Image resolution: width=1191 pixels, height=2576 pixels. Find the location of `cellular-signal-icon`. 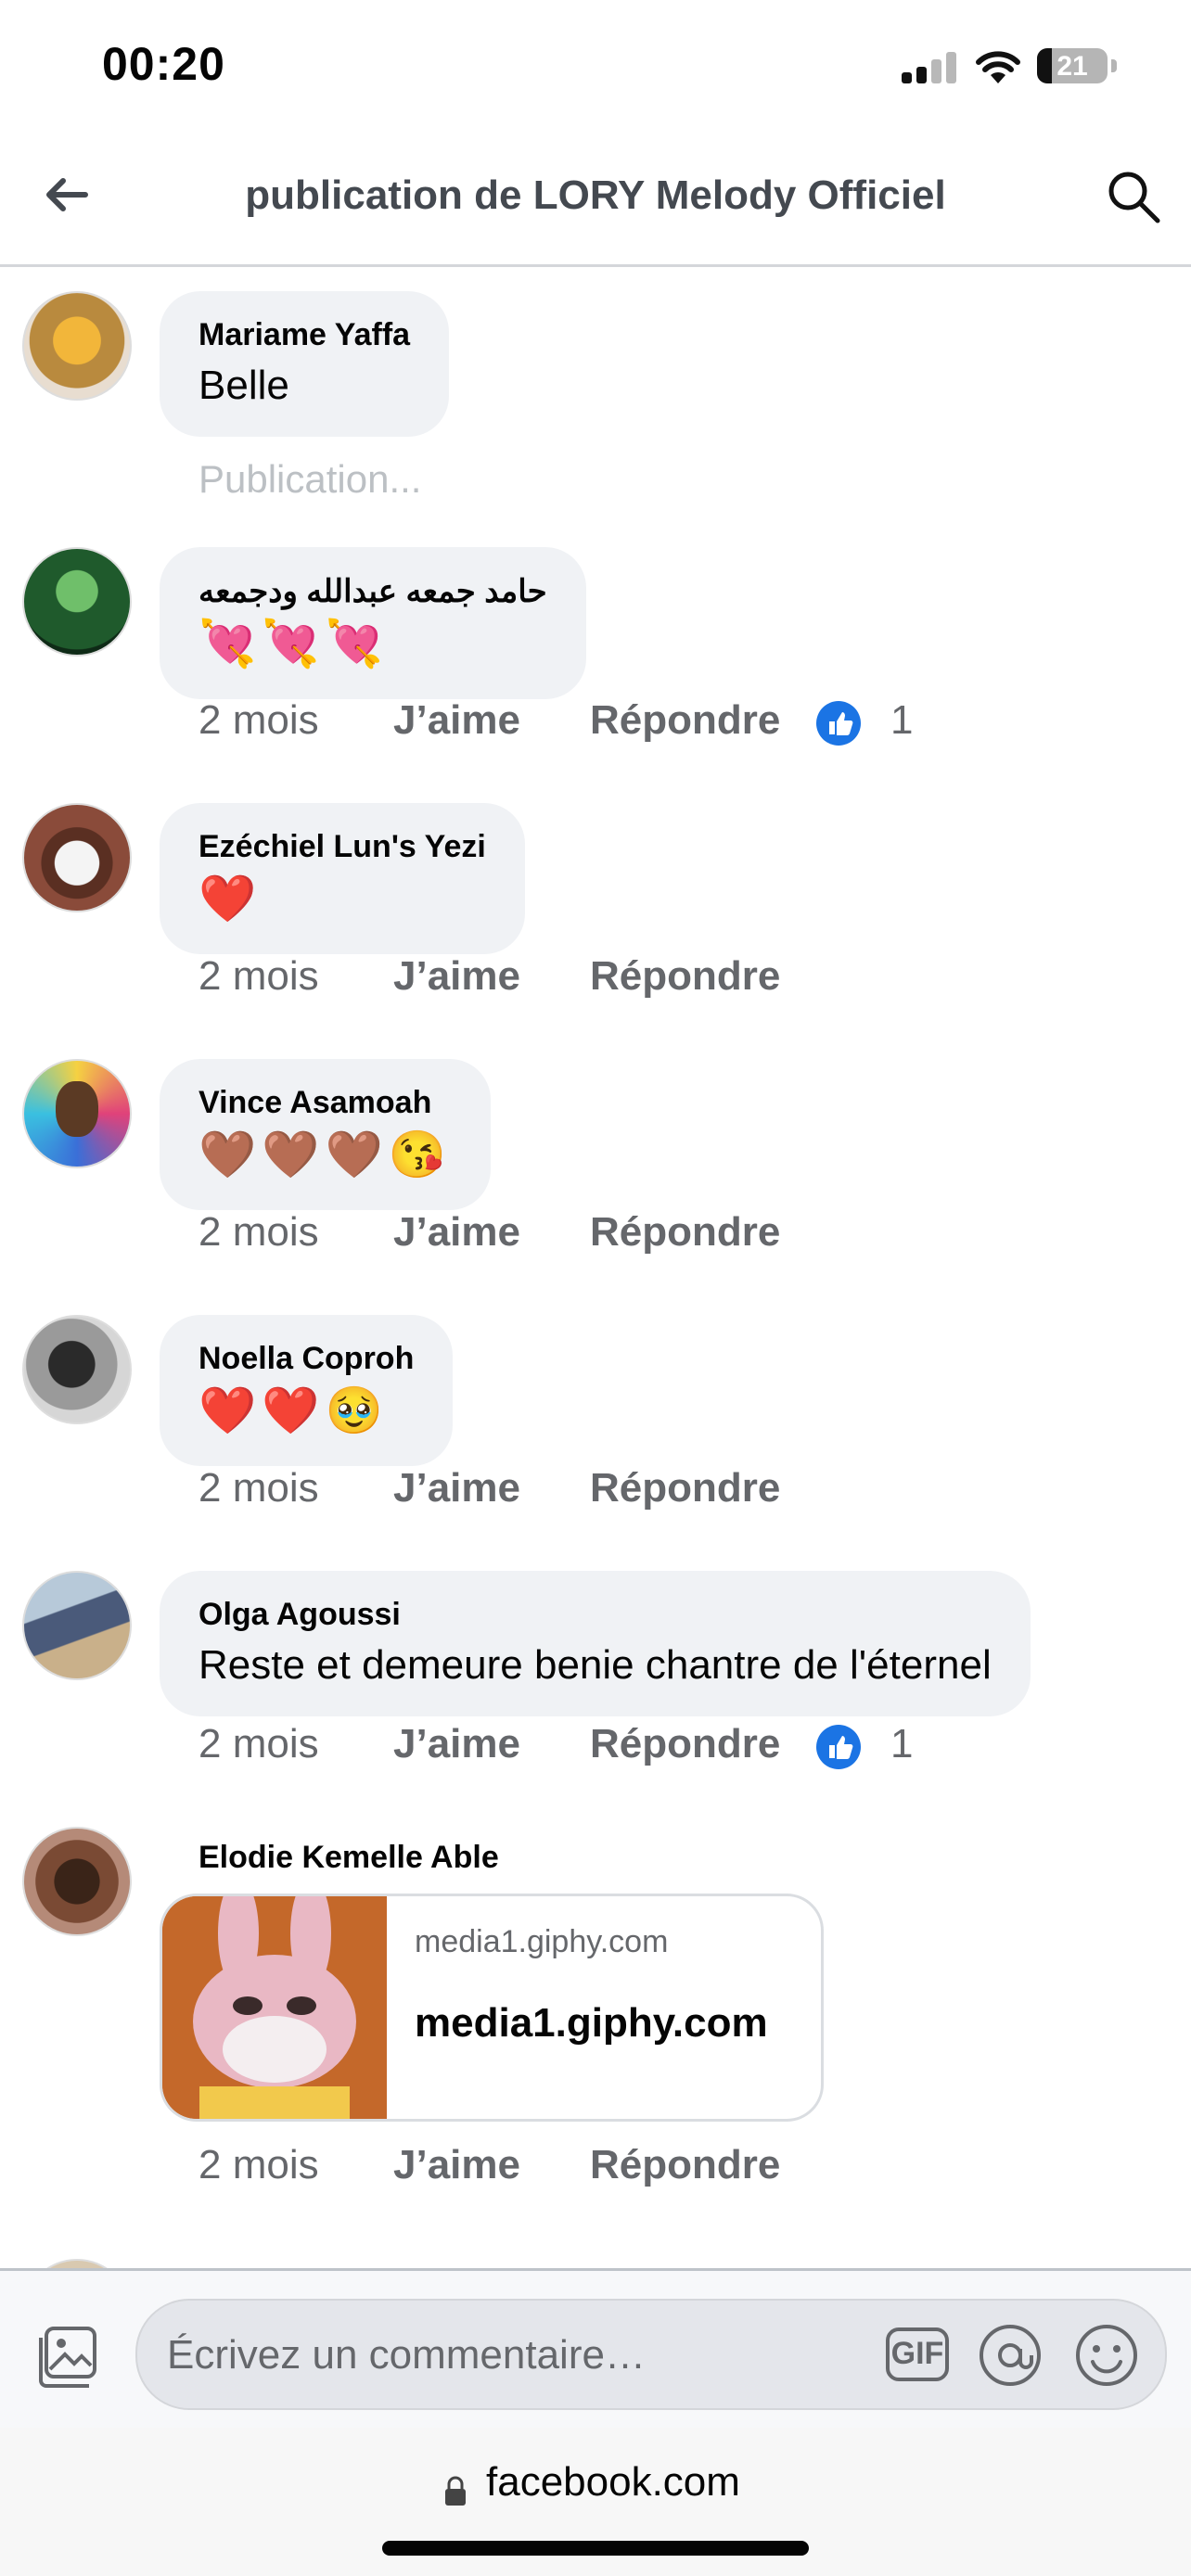

cellular-signal-icon is located at coordinates (931, 67).